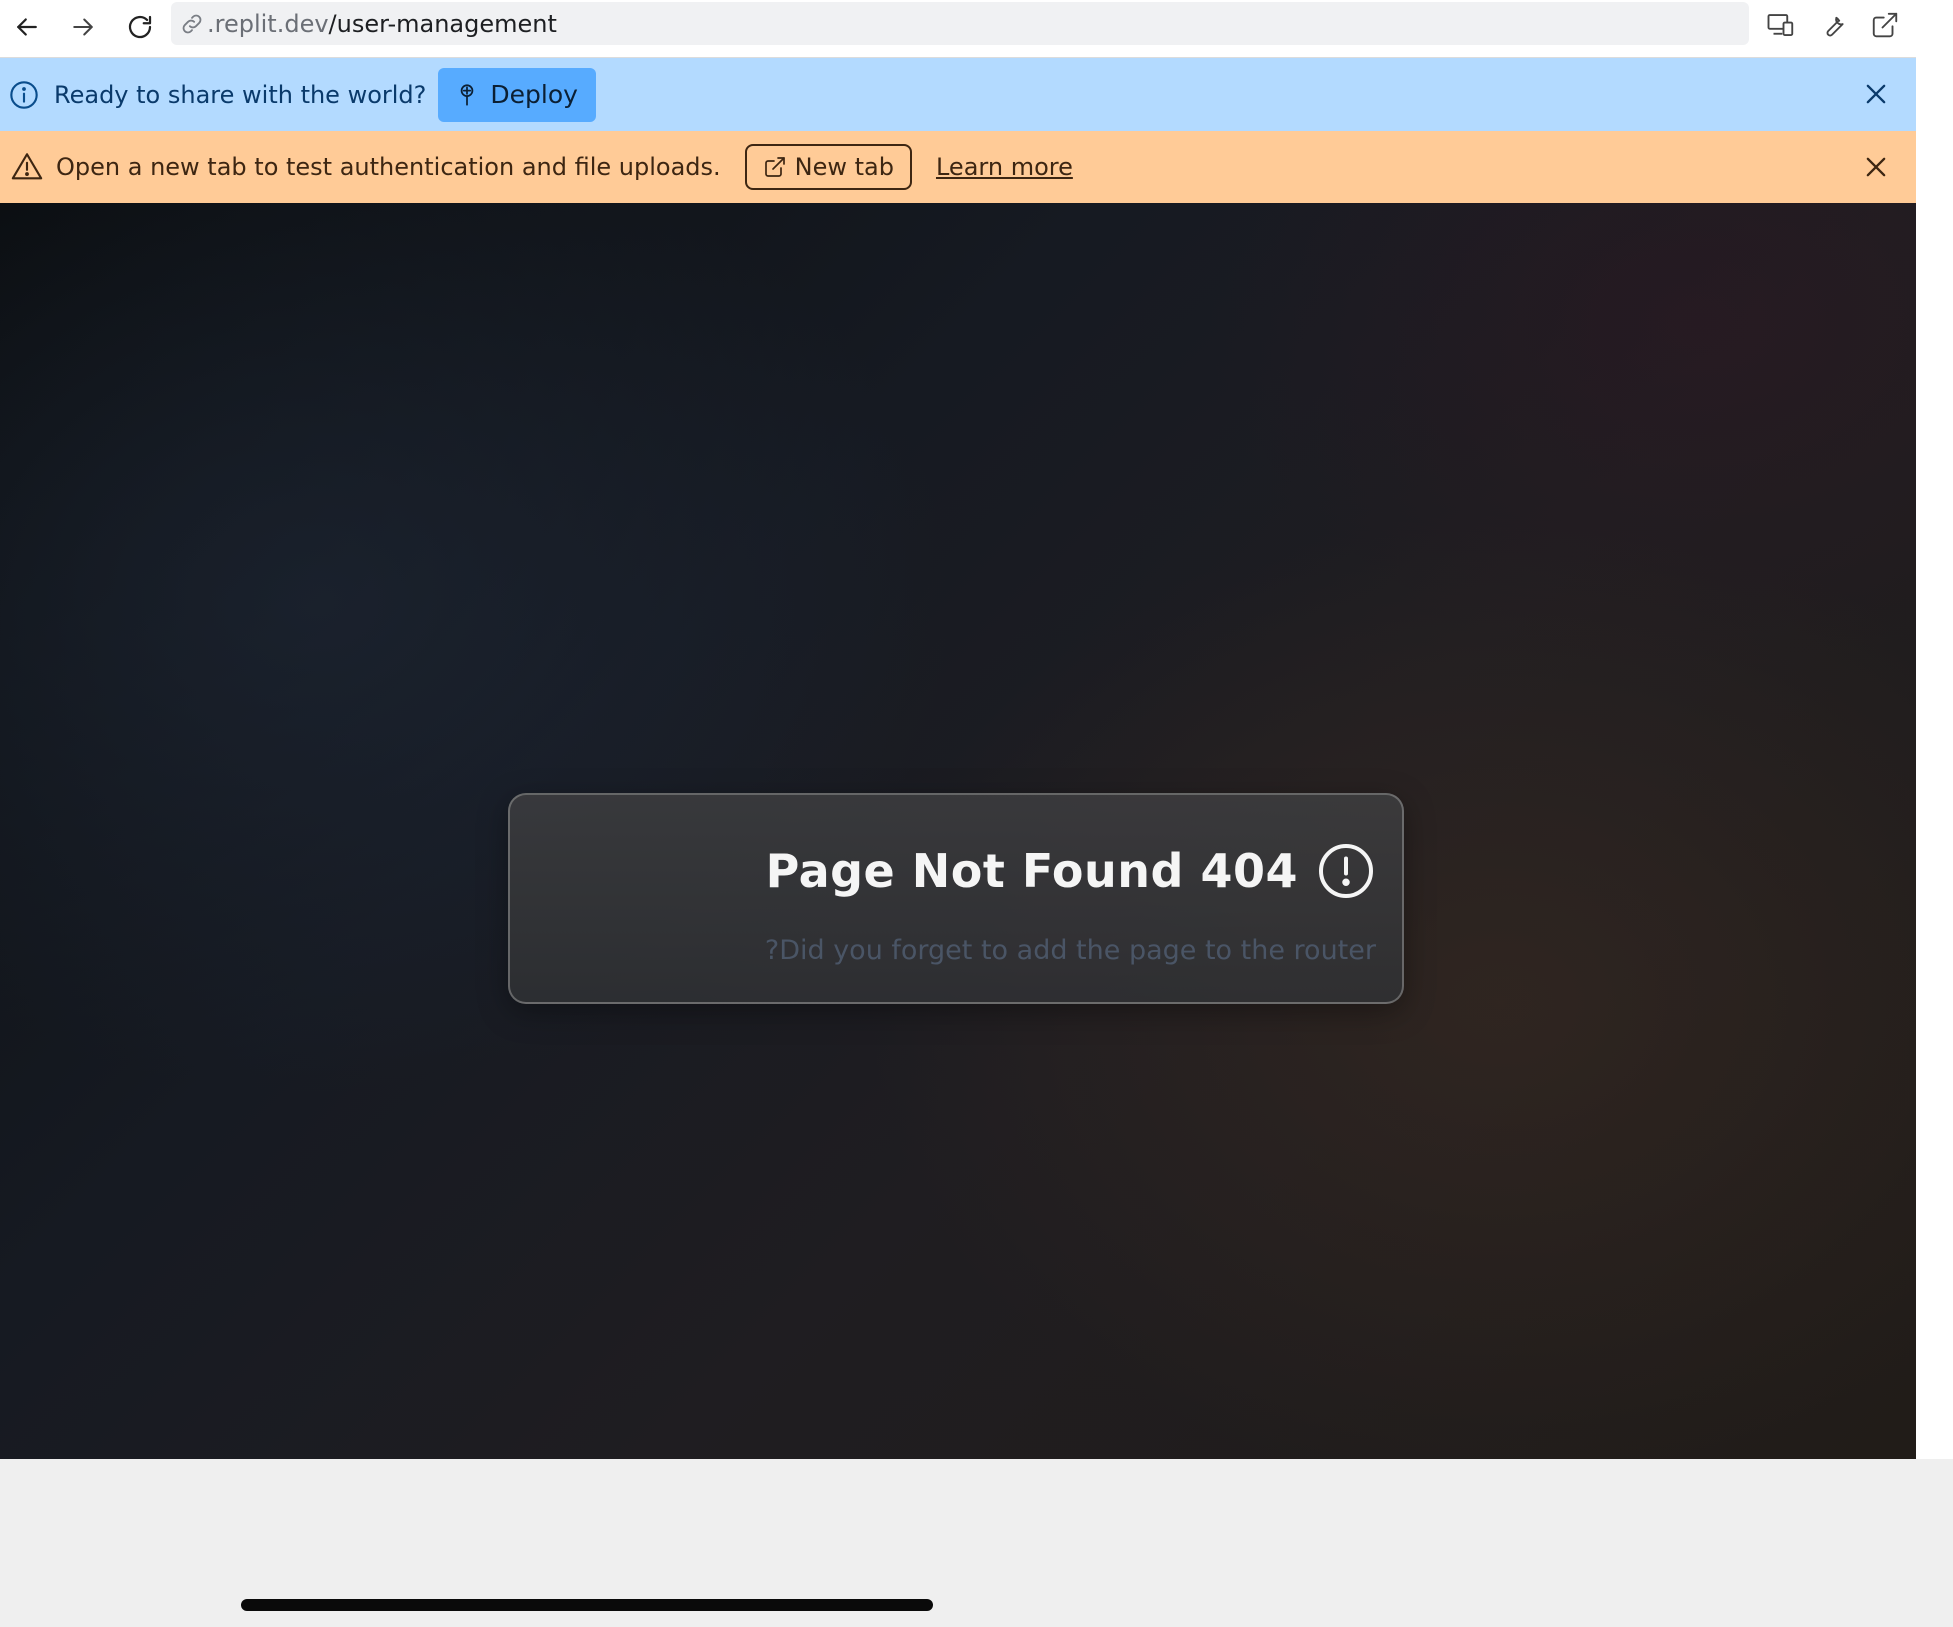  What do you see at coordinates (1934, 729) in the screenshot?
I see `window-edge` at bounding box center [1934, 729].